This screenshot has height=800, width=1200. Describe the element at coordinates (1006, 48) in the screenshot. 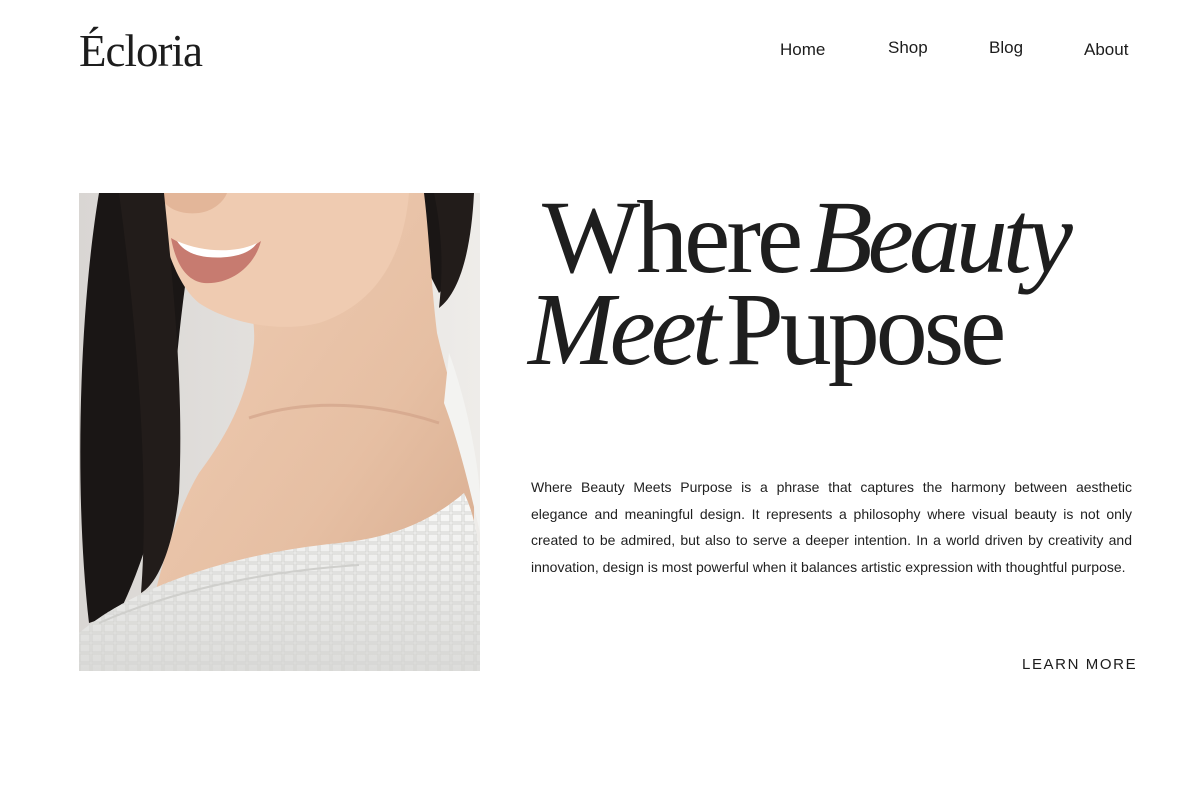

I see `nav-blog-link: Blog` at that location.